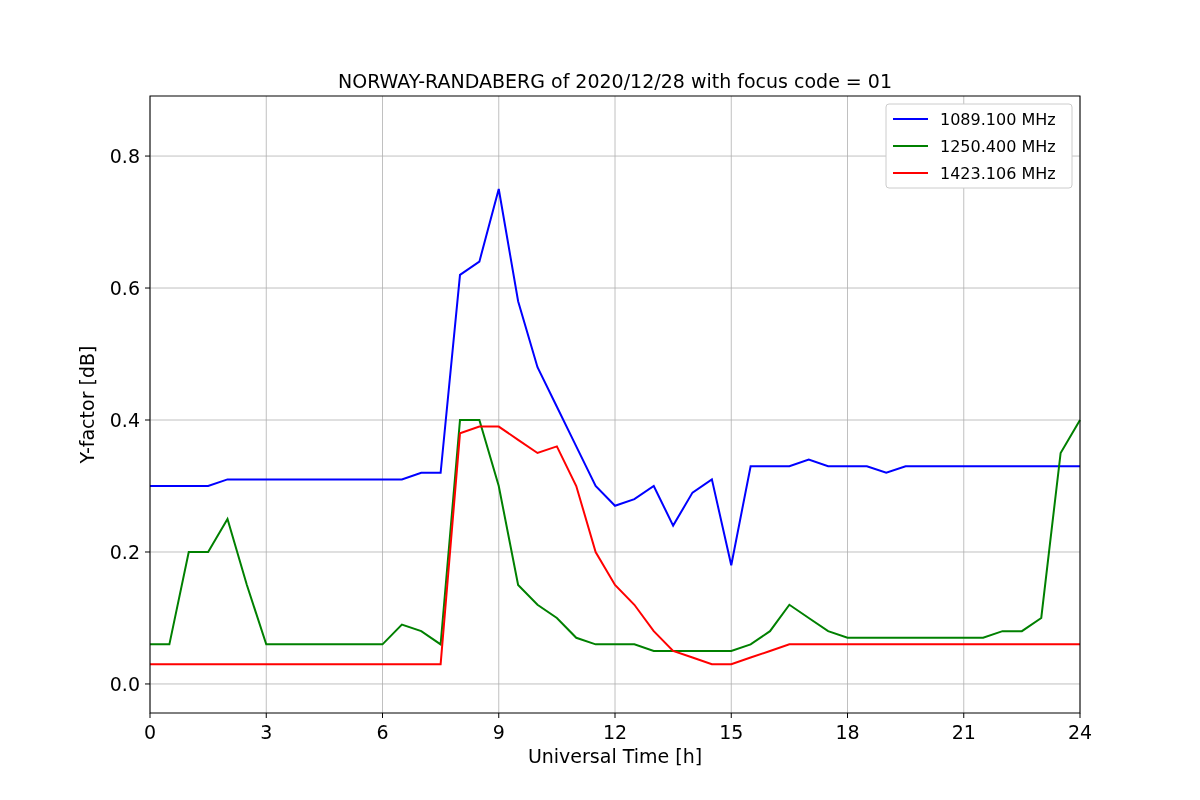 This screenshot has height=800, width=1200. Describe the element at coordinates (963, 732) in the screenshot. I see `x-tick-label: 21` at that location.